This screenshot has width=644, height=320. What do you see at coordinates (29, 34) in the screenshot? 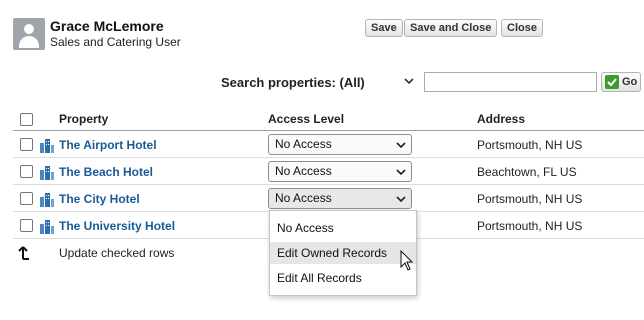
I see `user-avatar-icon` at bounding box center [29, 34].